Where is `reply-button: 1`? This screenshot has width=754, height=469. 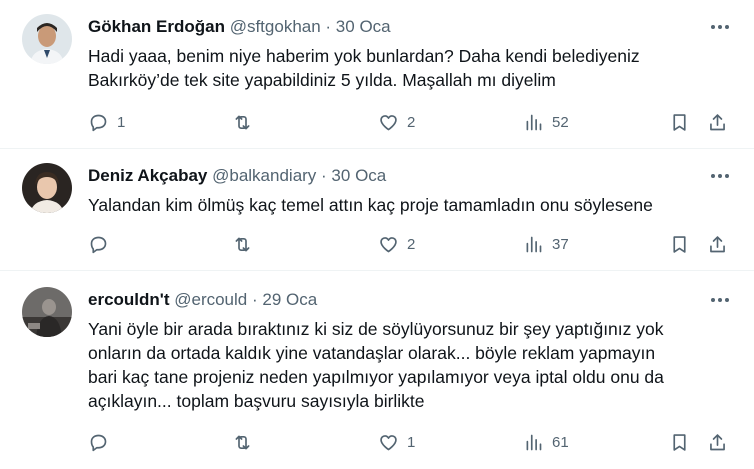 reply-button: 1 is located at coordinates (106, 122).